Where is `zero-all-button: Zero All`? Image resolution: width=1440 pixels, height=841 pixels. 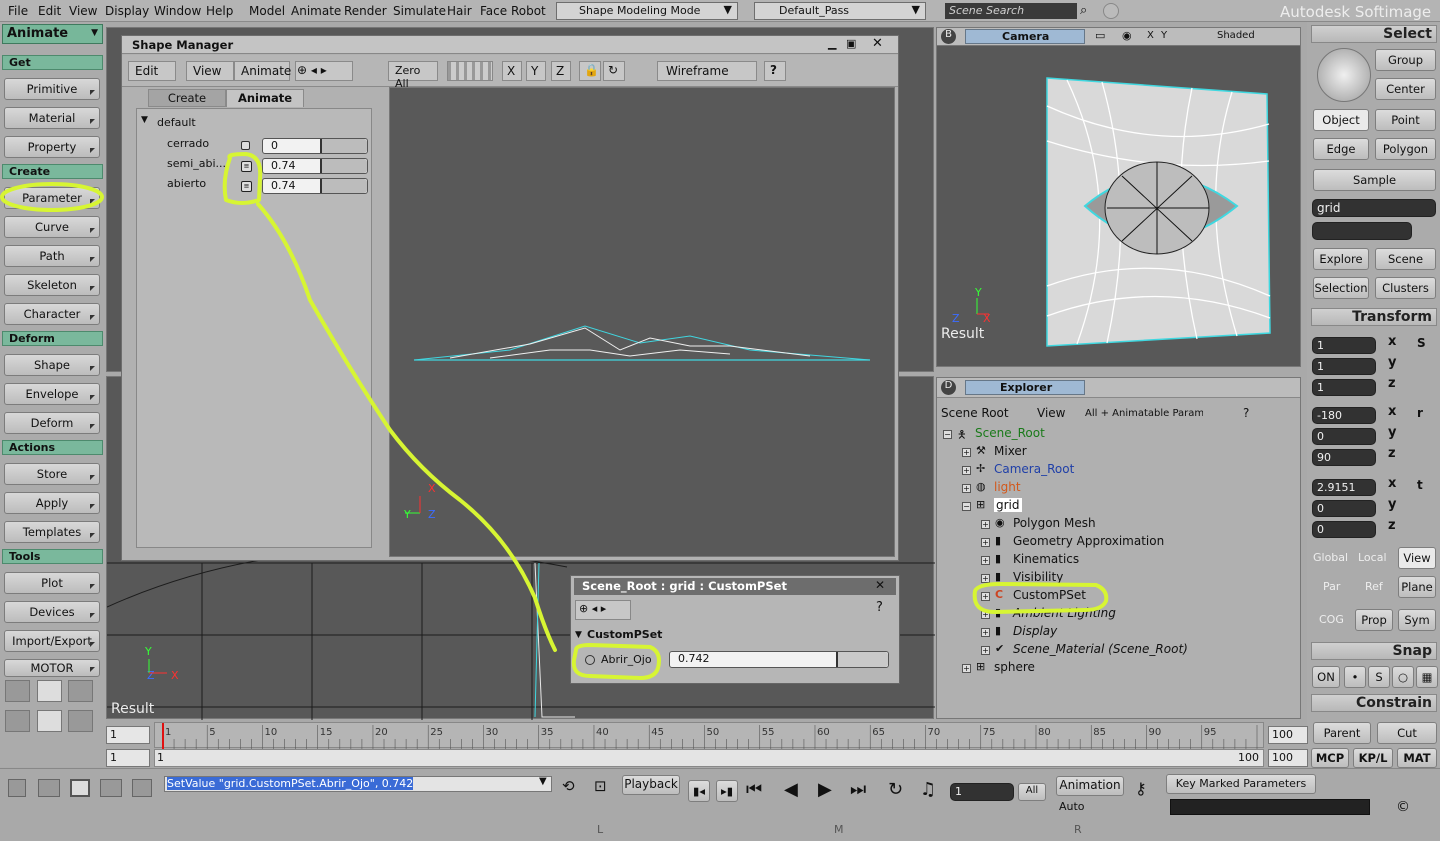 zero-all-button: Zero All is located at coordinates (413, 75).